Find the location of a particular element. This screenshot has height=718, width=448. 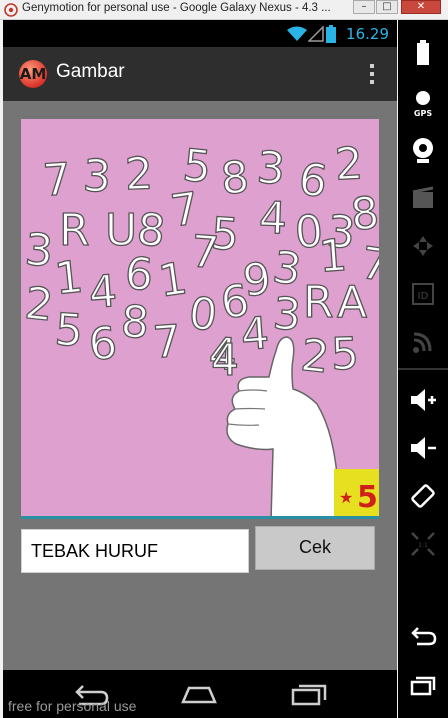

svg-text: 5 is located at coordinates (367, 497).